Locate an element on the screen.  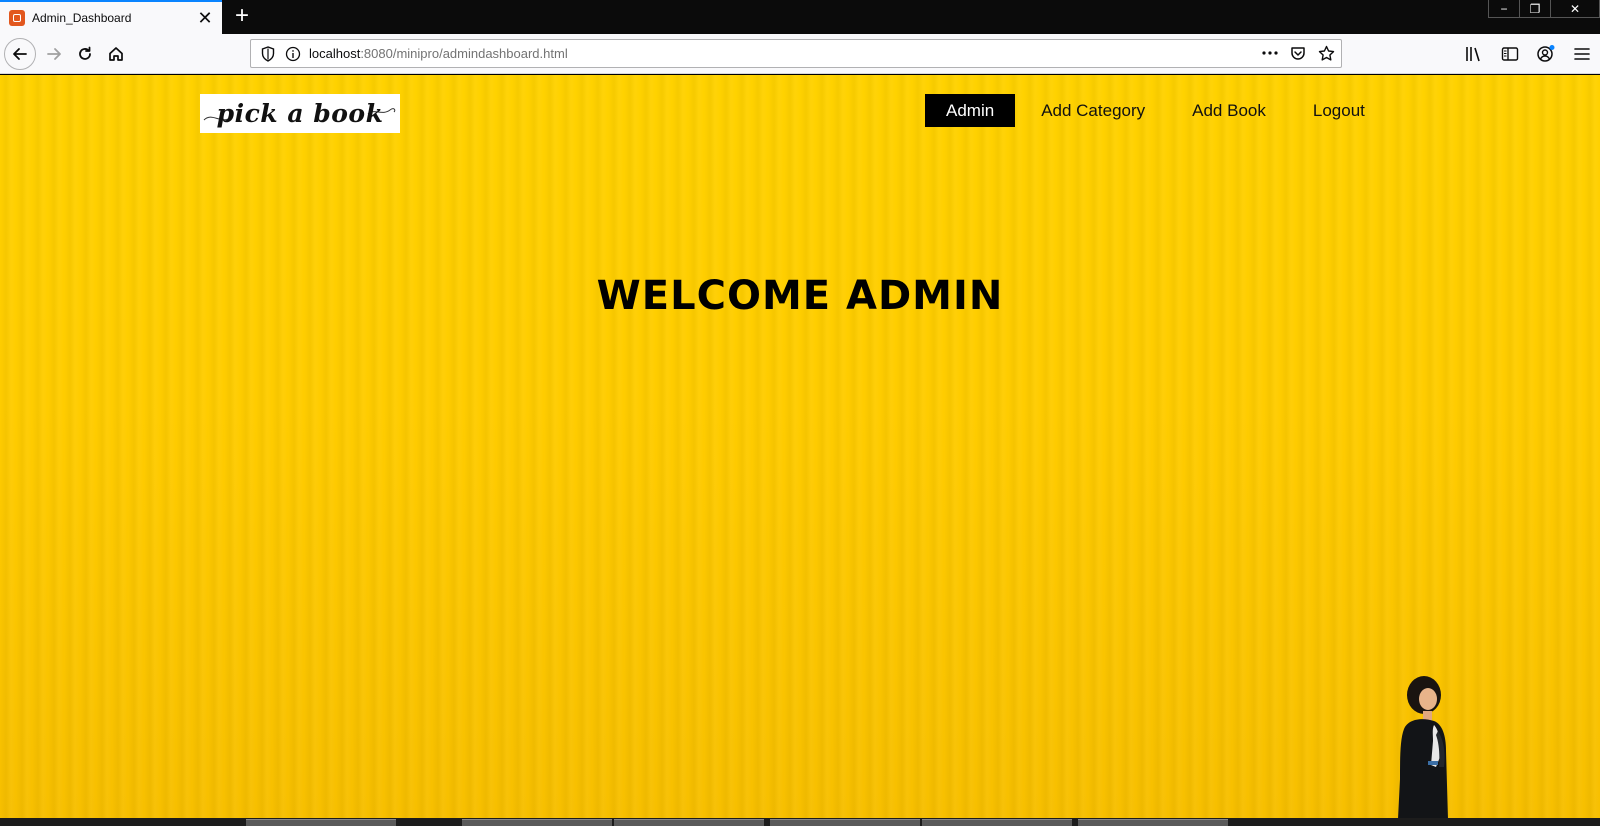
browser-right-tools is located at coordinates (1528, 54).